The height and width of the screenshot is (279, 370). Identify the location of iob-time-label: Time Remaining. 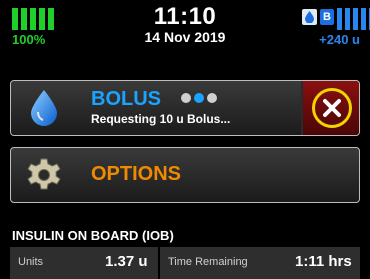
(208, 262).